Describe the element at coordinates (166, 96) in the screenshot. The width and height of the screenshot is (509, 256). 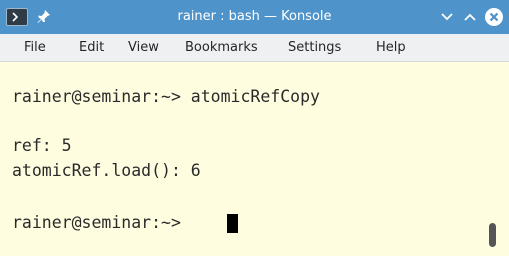
I see `terminal-line-command: rainer@seminar:~> atomicRefCopy` at that location.